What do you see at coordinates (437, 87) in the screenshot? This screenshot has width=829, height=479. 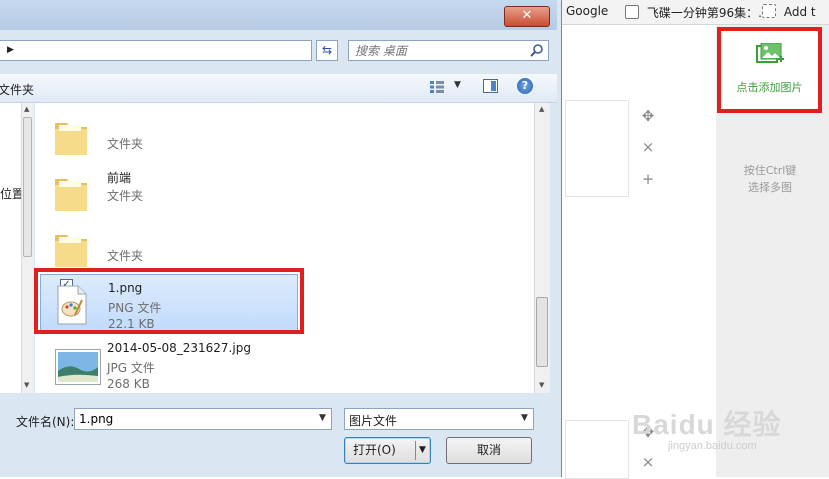 I see `view-options-icon` at bounding box center [437, 87].